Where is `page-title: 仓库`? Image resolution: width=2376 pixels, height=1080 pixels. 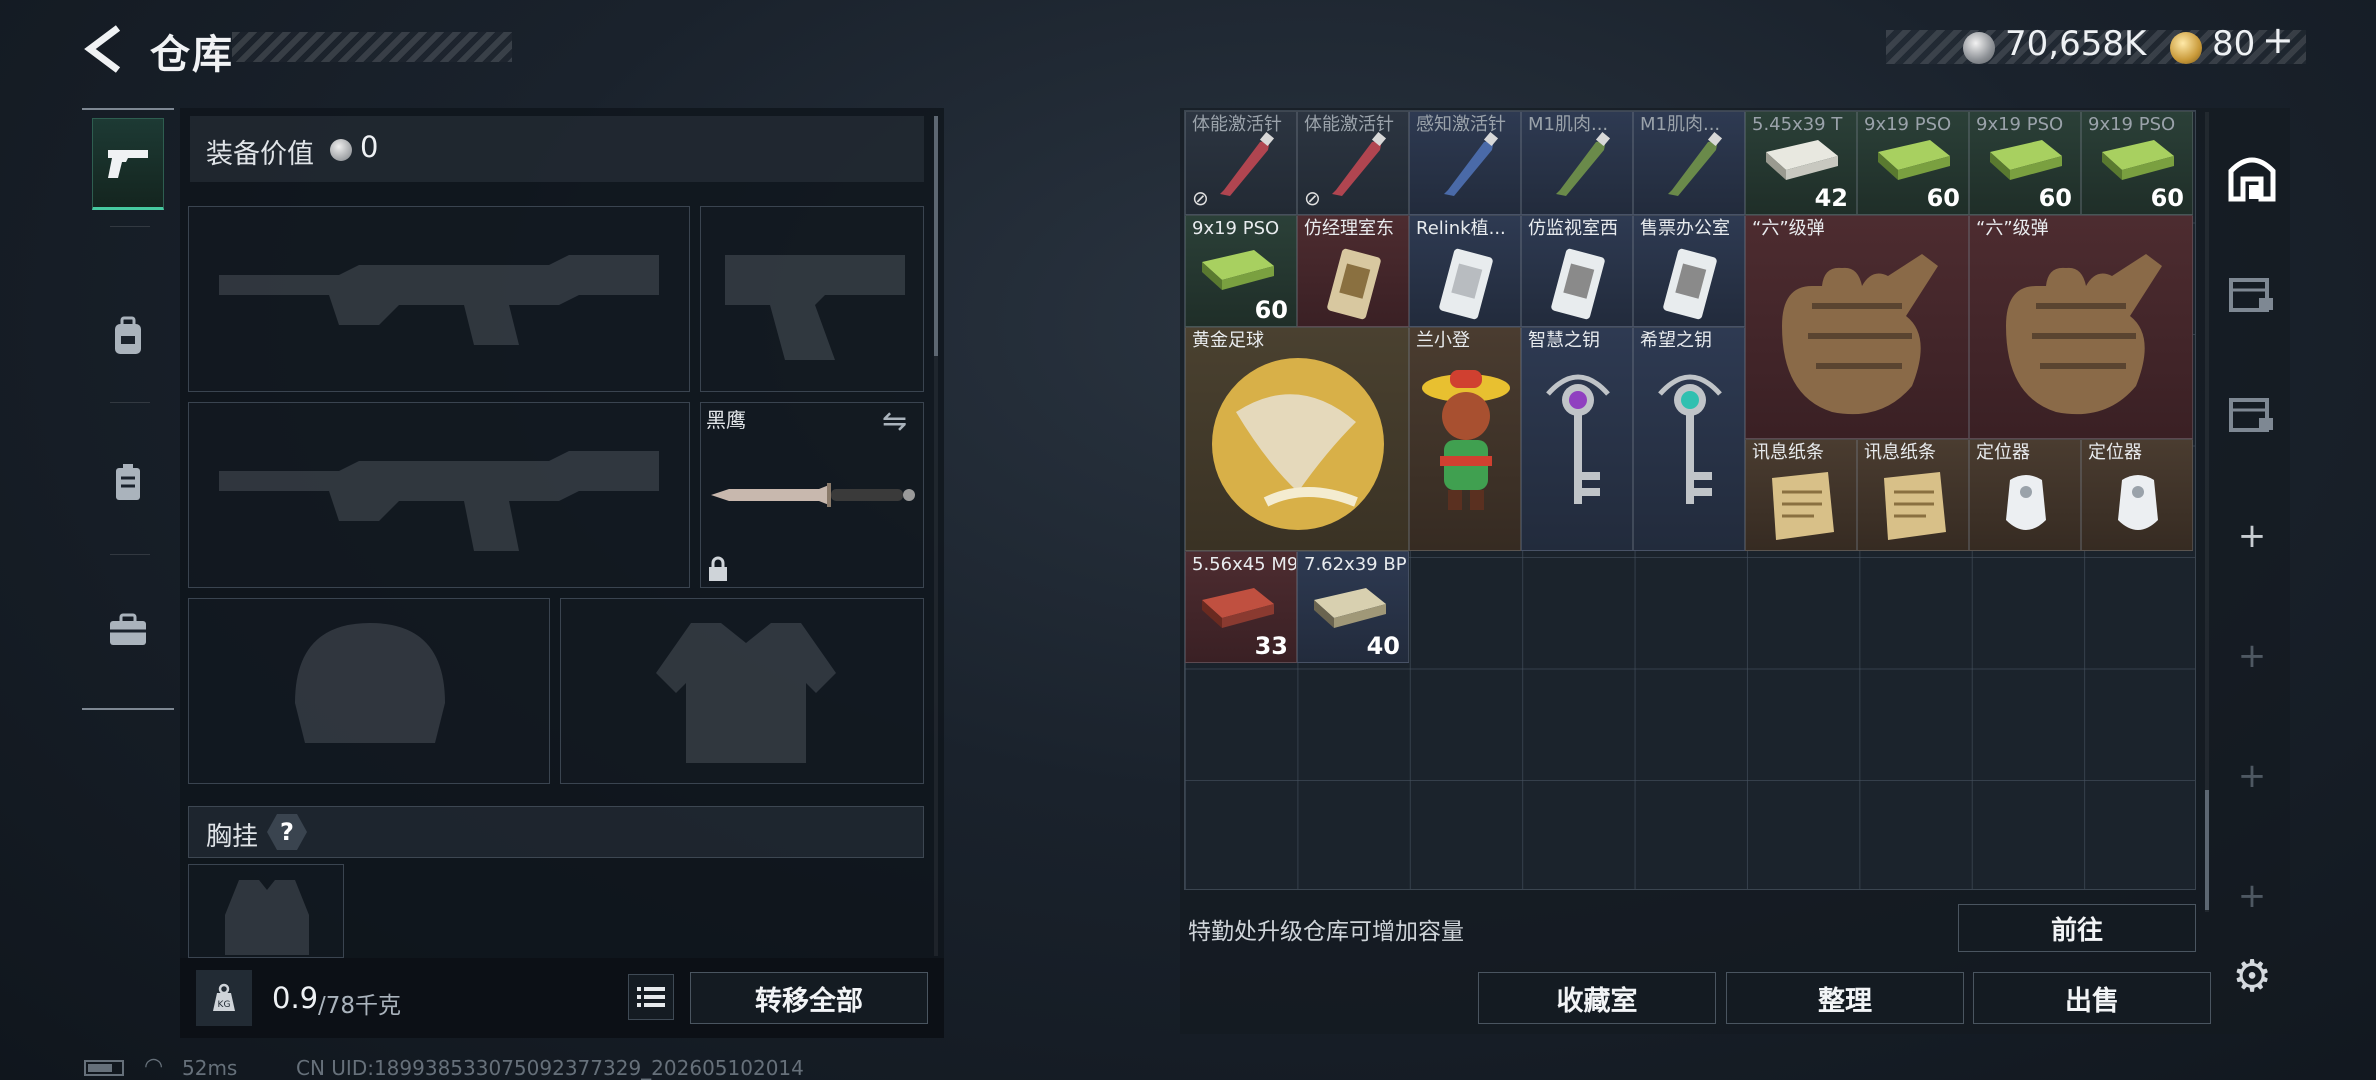
page-title: 仓库 is located at coordinates (192, 55).